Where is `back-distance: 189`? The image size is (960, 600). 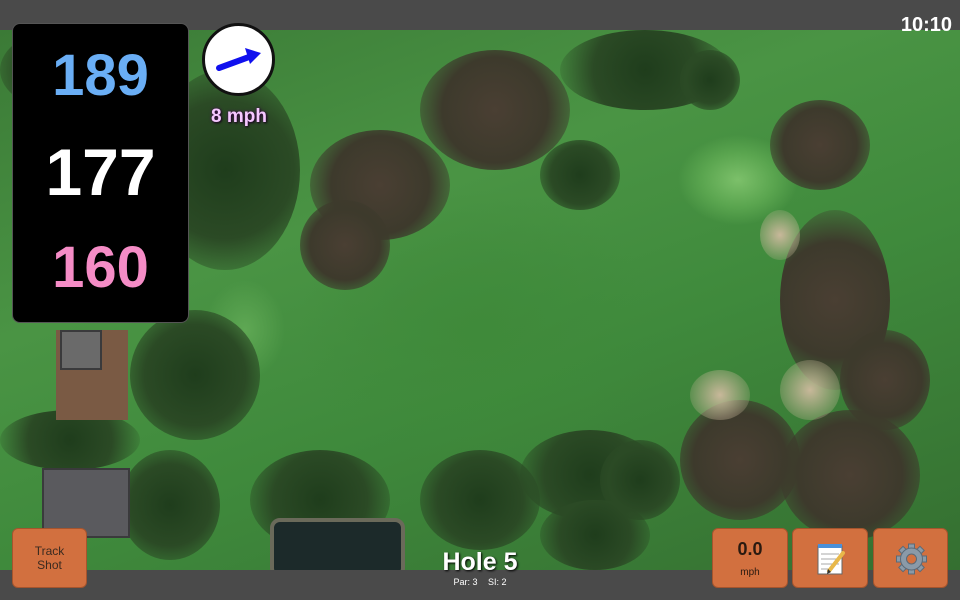 back-distance: 189 is located at coordinates (100, 75).